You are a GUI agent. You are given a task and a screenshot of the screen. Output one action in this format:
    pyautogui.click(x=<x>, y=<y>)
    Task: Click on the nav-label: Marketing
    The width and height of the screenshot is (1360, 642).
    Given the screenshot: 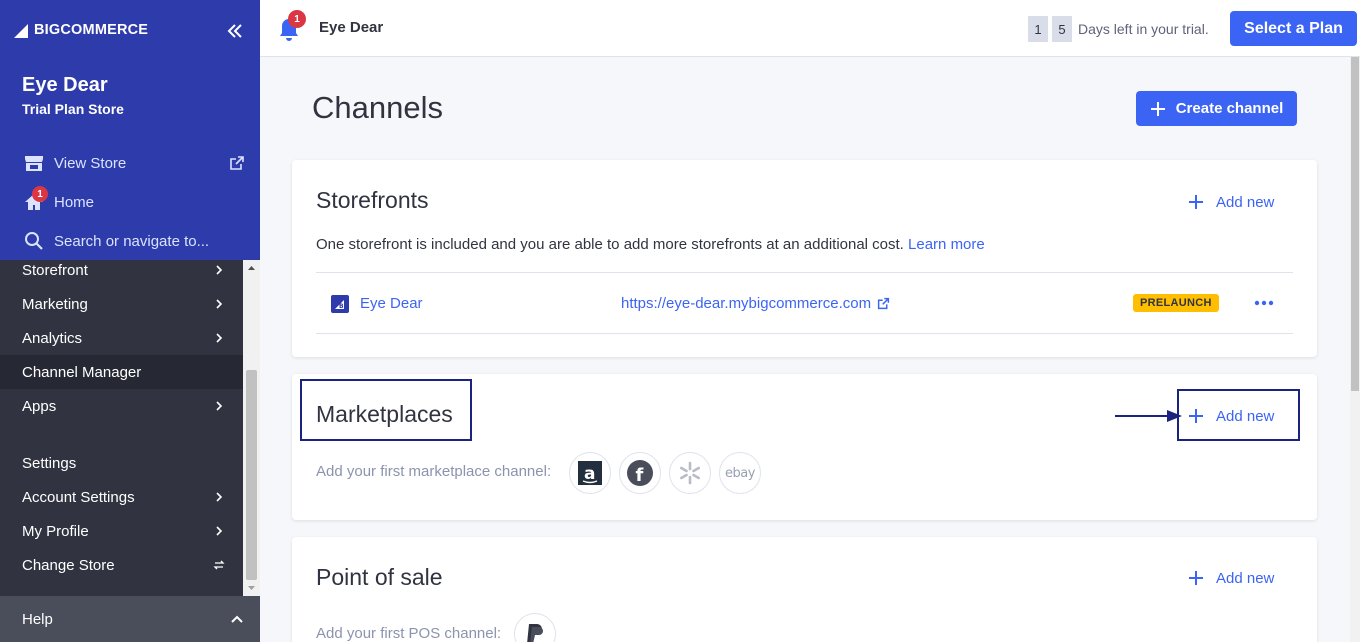 What is the action you would take?
    pyautogui.click(x=55, y=304)
    